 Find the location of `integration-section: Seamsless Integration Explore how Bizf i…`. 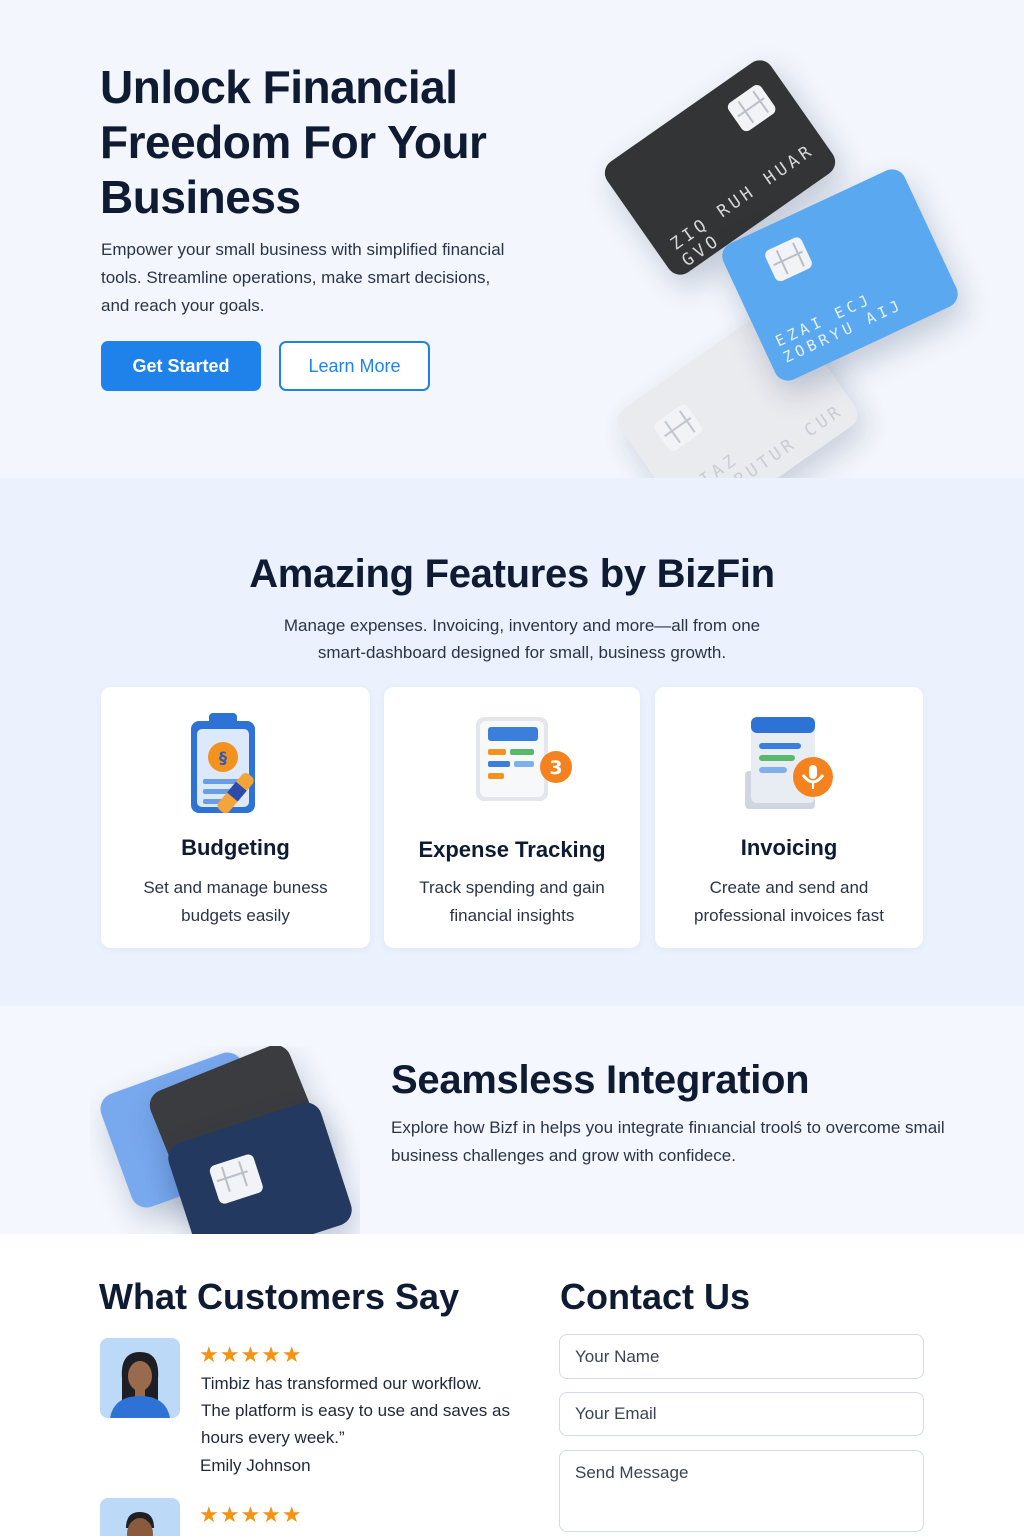

integration-section: Seamsless Integration Explore how Bizf i… is located at coordinates (512, 1121).